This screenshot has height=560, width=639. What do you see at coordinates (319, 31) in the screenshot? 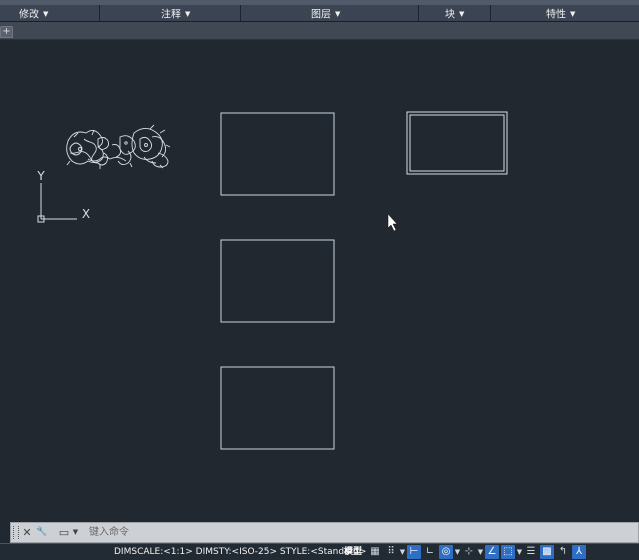
I see `file-tab-bar: +` at bounding box center [319, 31].